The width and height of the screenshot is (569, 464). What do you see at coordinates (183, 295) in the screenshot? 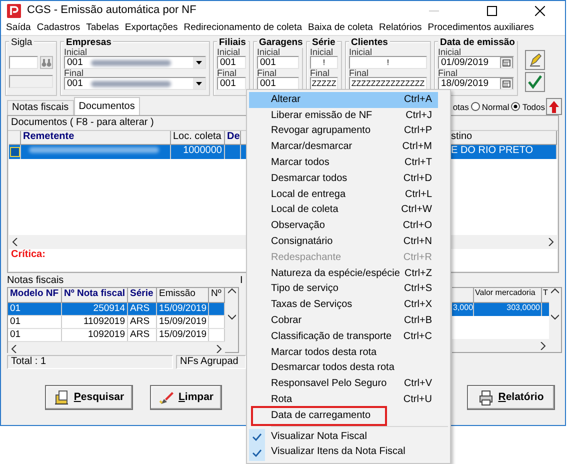
I see `column-header: Emissão` at bounding box center [183, 295].